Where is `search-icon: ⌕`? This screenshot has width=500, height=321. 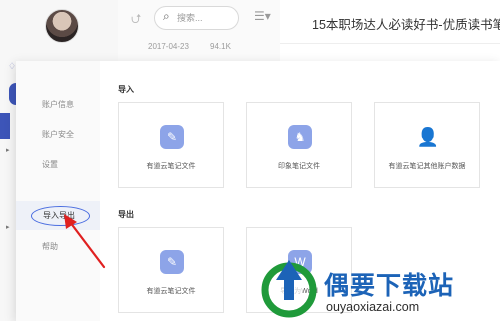 search-icon: ⌕ is located at coordinates (166, 16).